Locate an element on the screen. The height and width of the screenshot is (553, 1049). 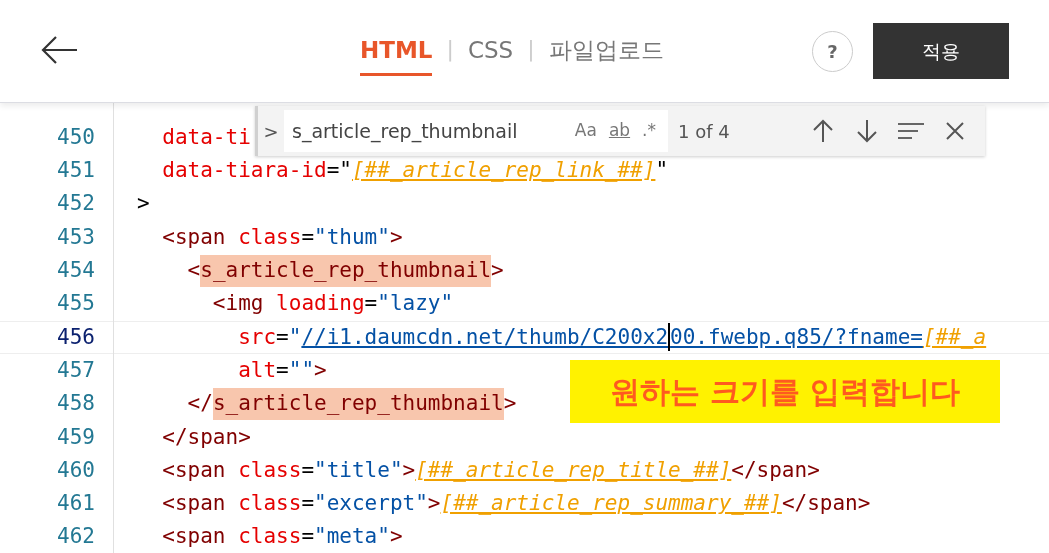
template-variable: [##_a is located at coordinates (954, 337).